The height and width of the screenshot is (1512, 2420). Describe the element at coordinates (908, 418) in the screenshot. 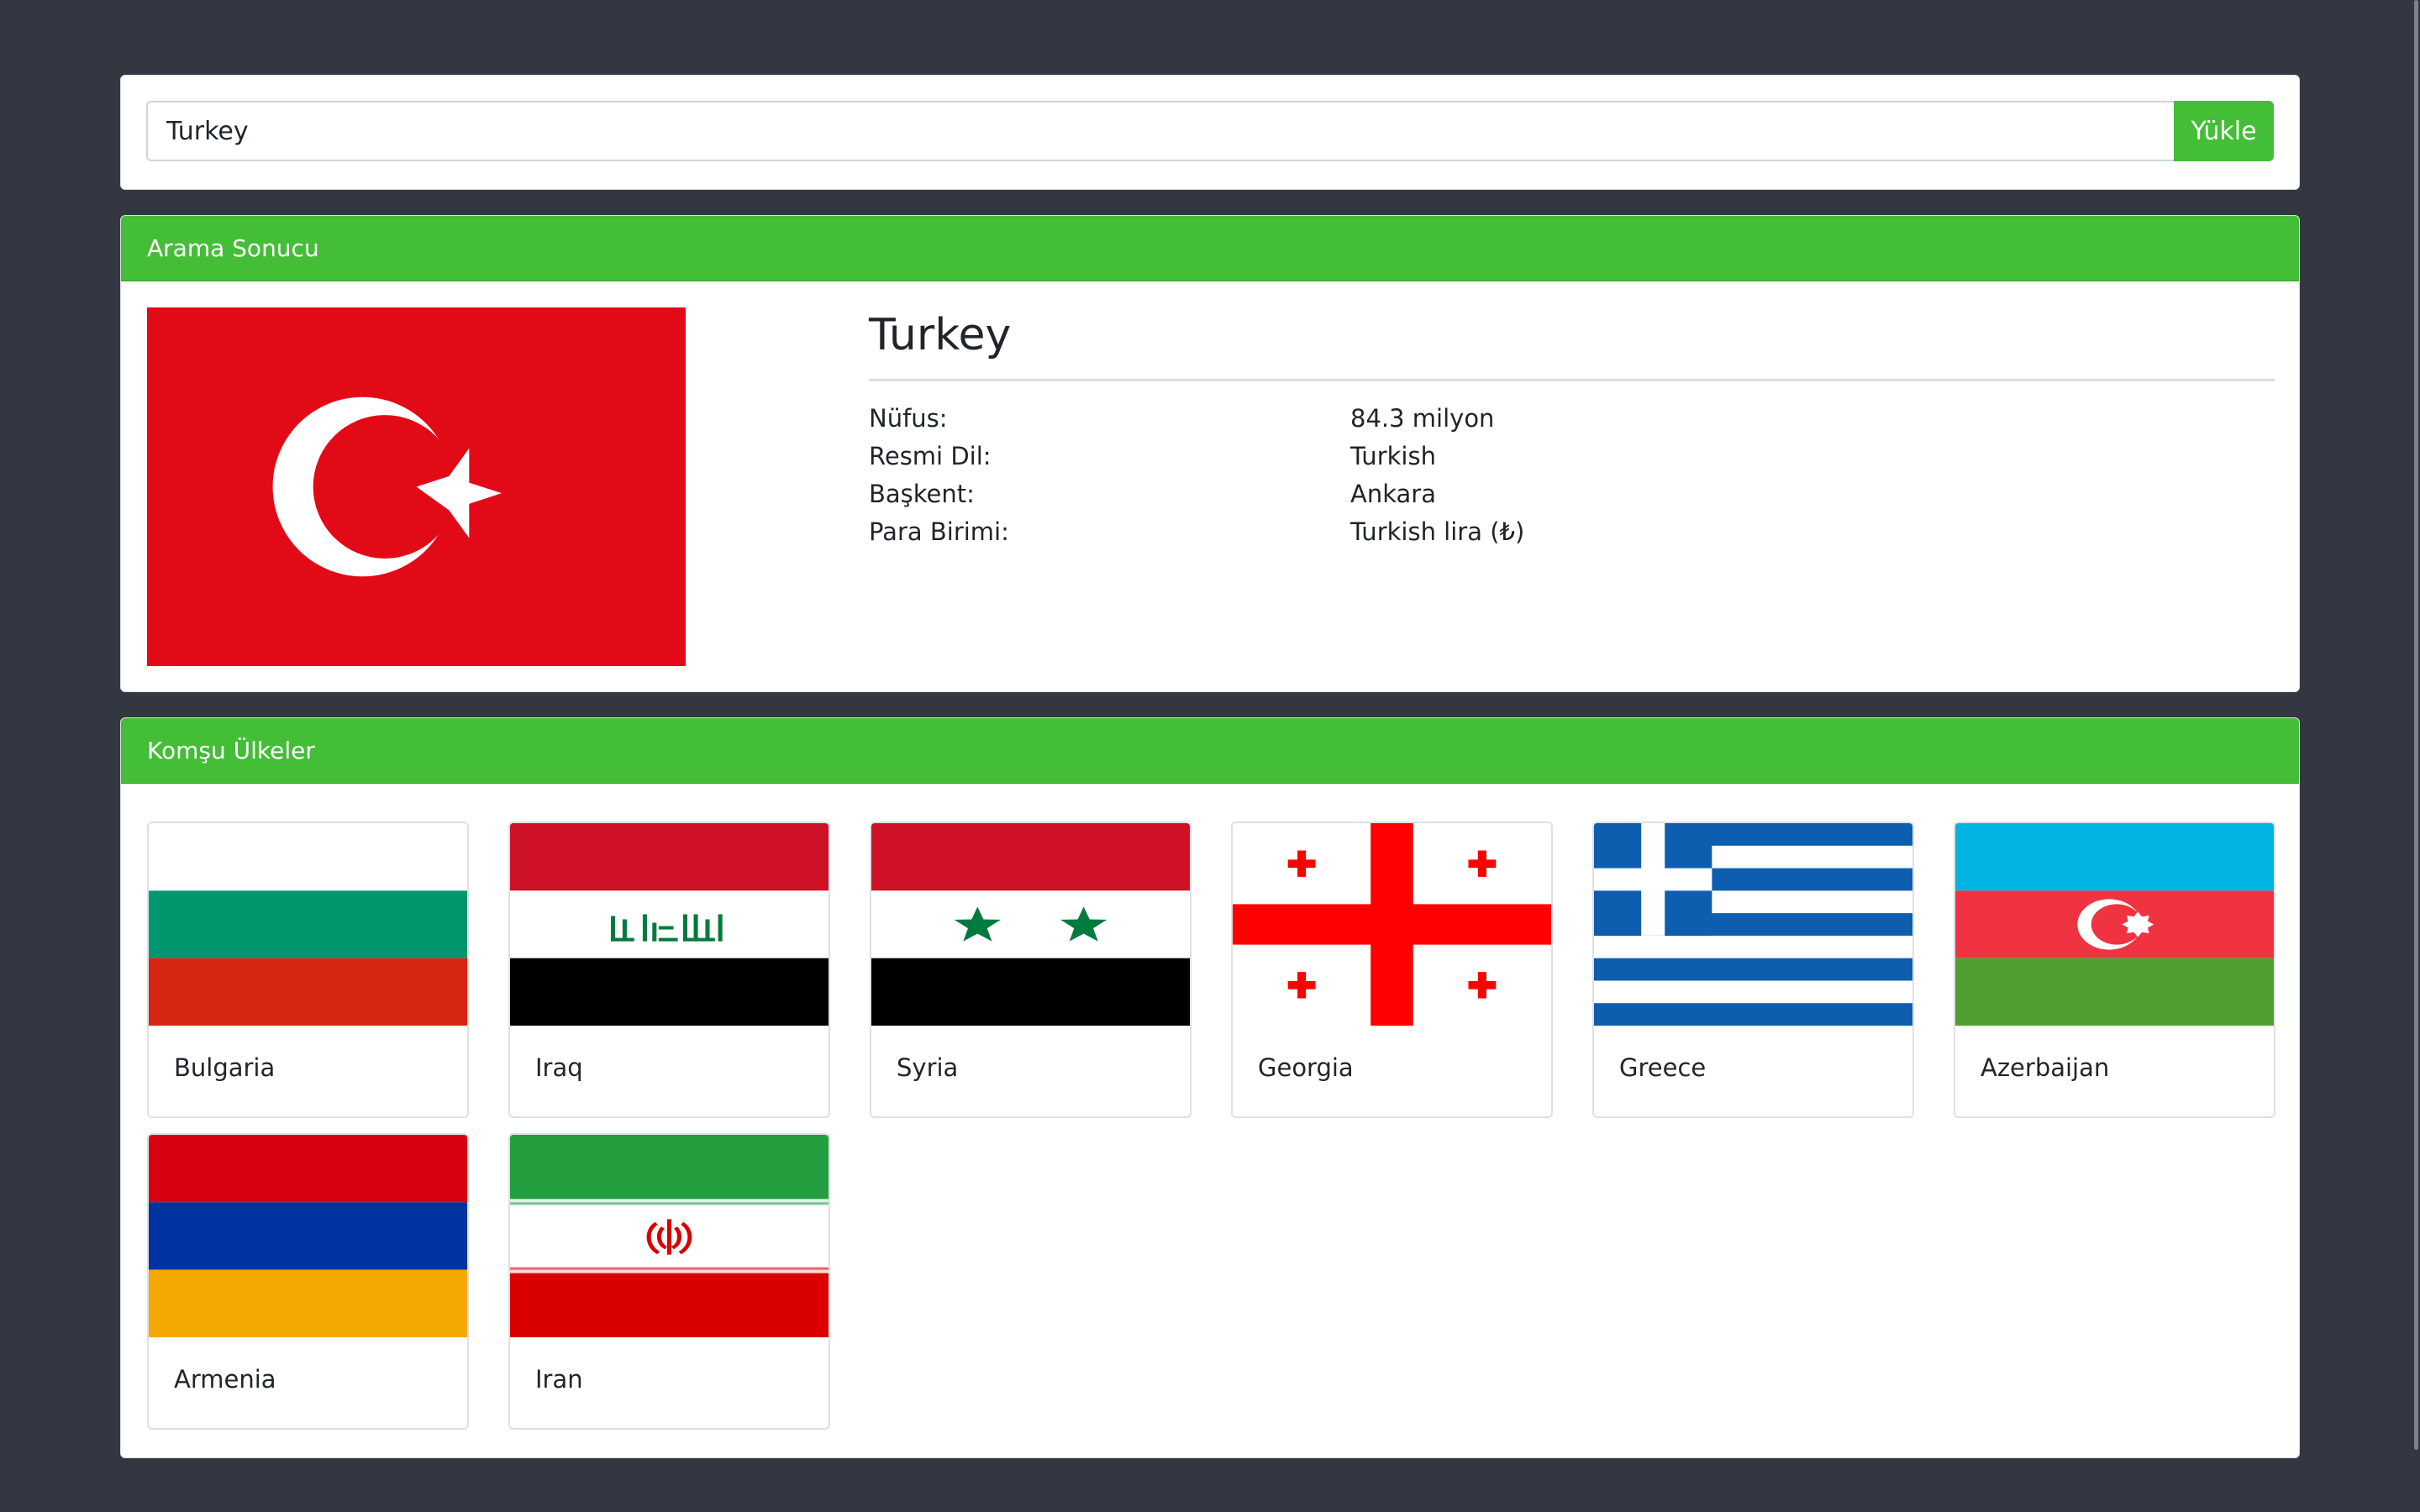

I see `population-label: Nüfus:` at that location.